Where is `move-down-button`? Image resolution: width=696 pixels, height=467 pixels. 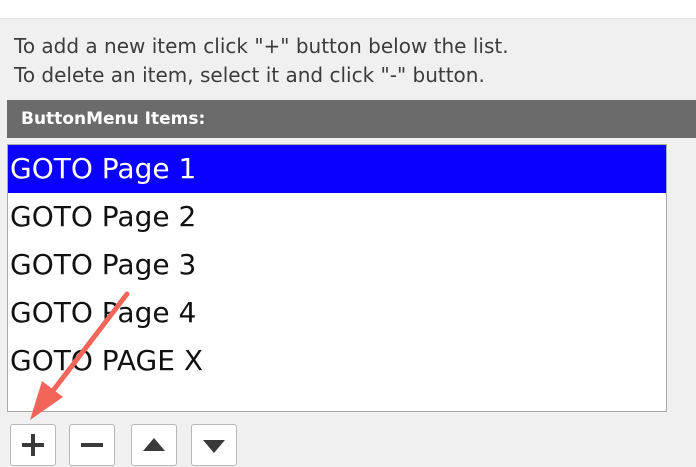
move-down-button is located at coordinates (214, 445).